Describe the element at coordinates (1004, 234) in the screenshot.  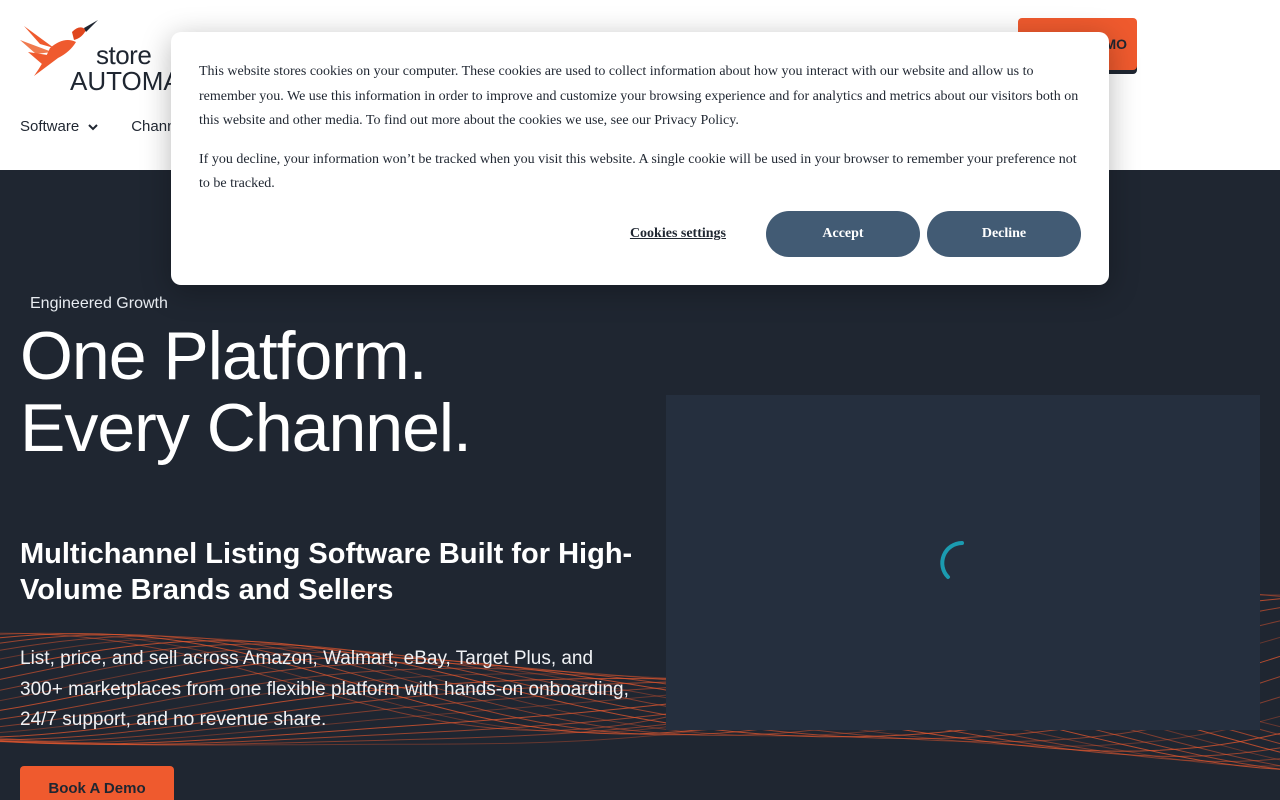
I see `decline-cookies-button: Decline` at that location.